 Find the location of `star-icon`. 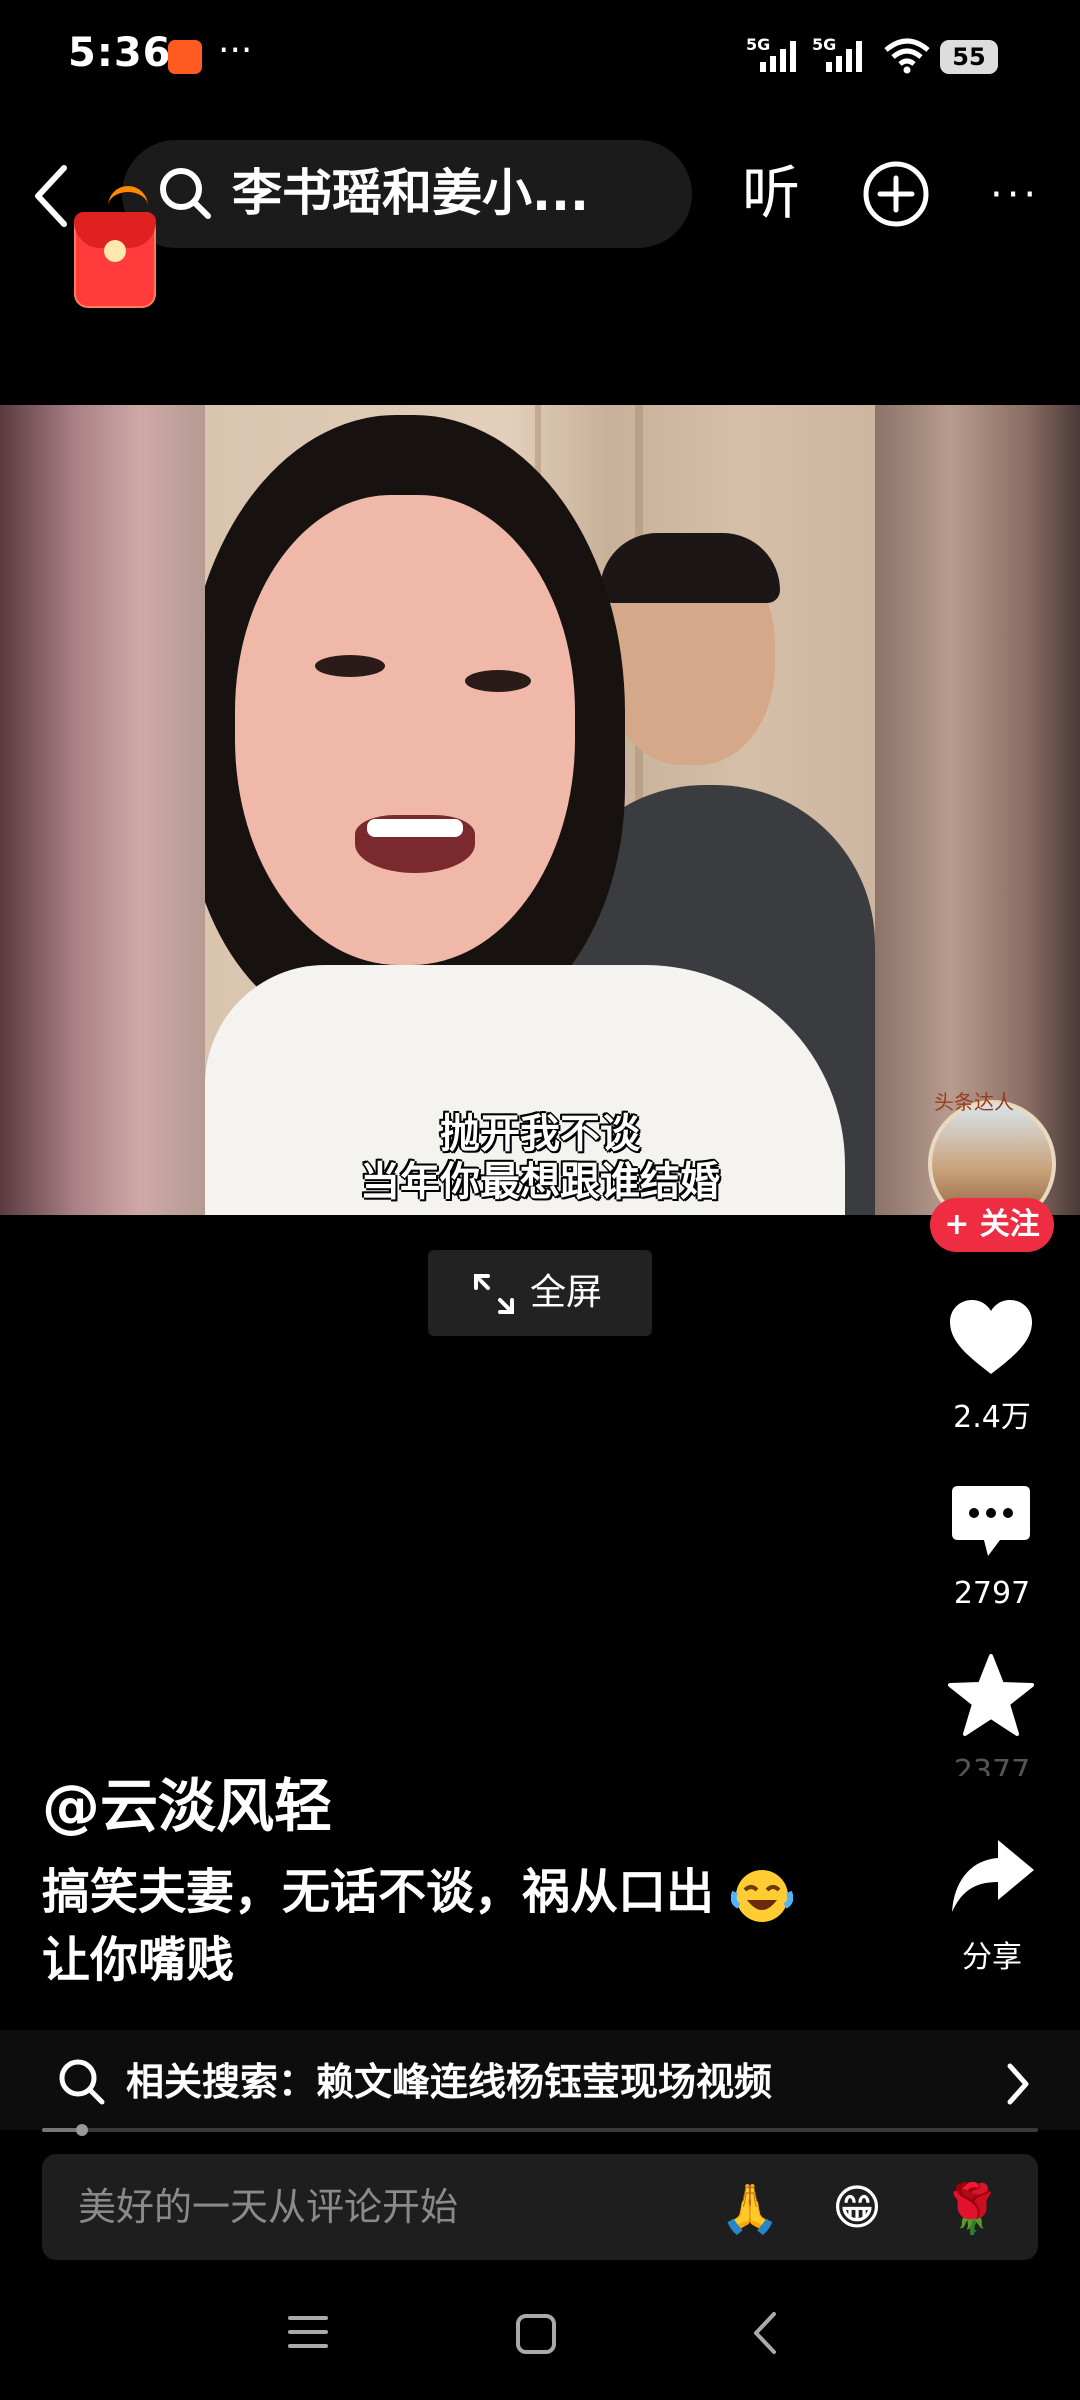

star-icon is located at coordinates (991, 1695).